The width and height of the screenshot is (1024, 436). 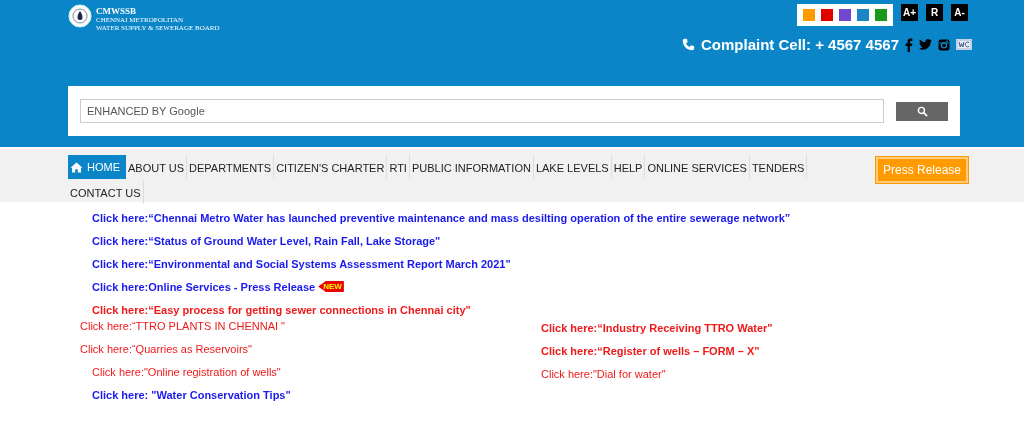 What do you see at coordinates (934, 12) in the screenshot?
I see `font-size-button: R` at bounding box center [934, 12].